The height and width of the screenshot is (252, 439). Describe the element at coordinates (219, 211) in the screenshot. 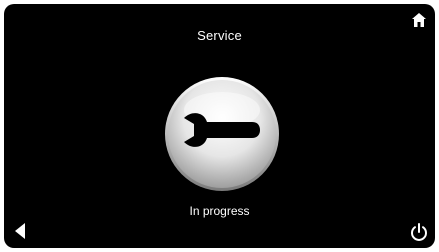

I see `status-text: In progress` at that location.